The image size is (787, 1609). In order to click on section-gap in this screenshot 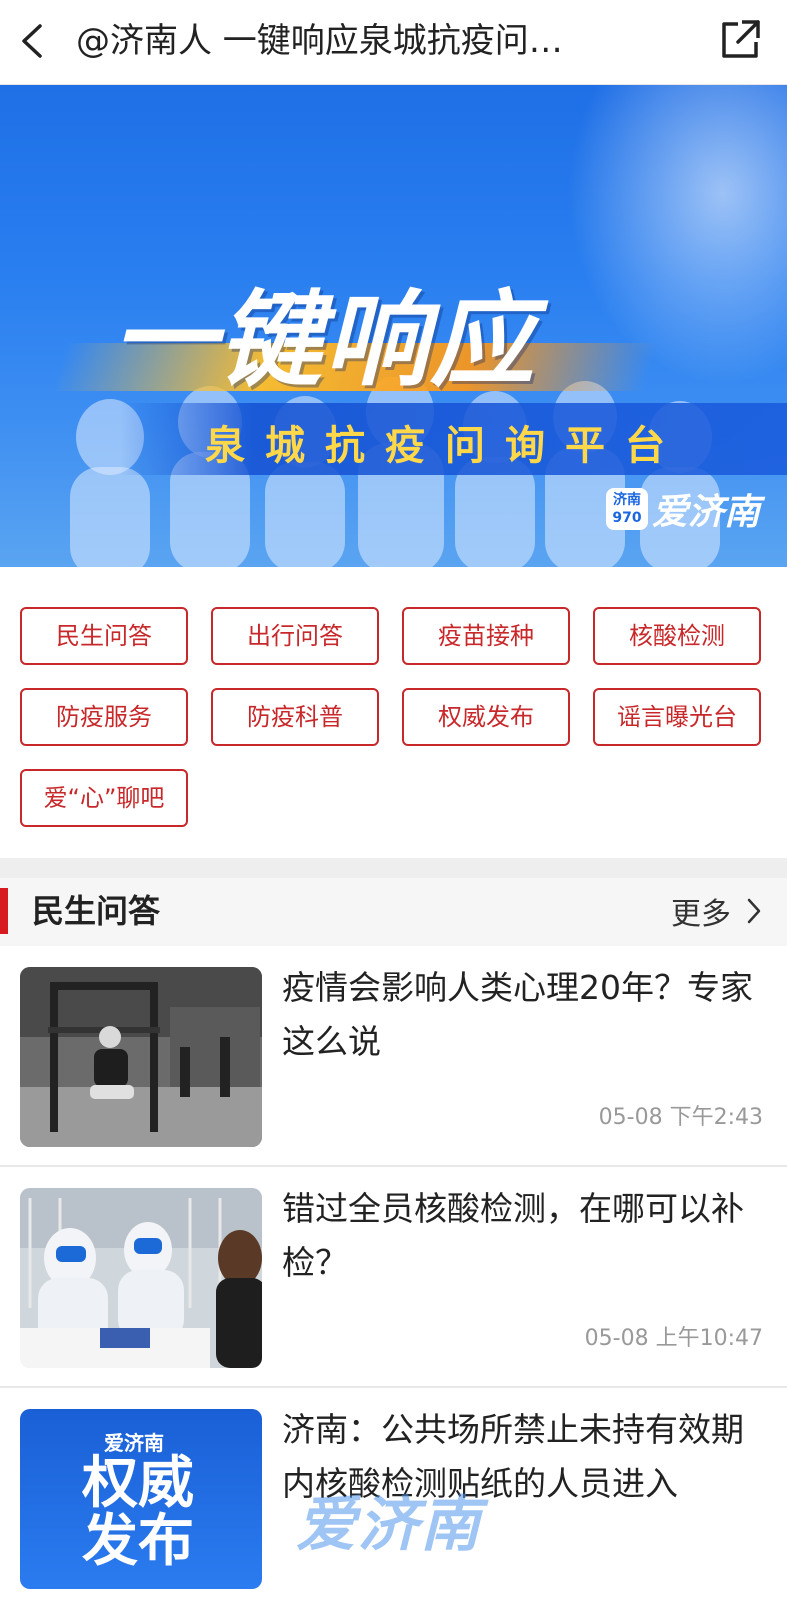, I will do `click(393, 868)`.